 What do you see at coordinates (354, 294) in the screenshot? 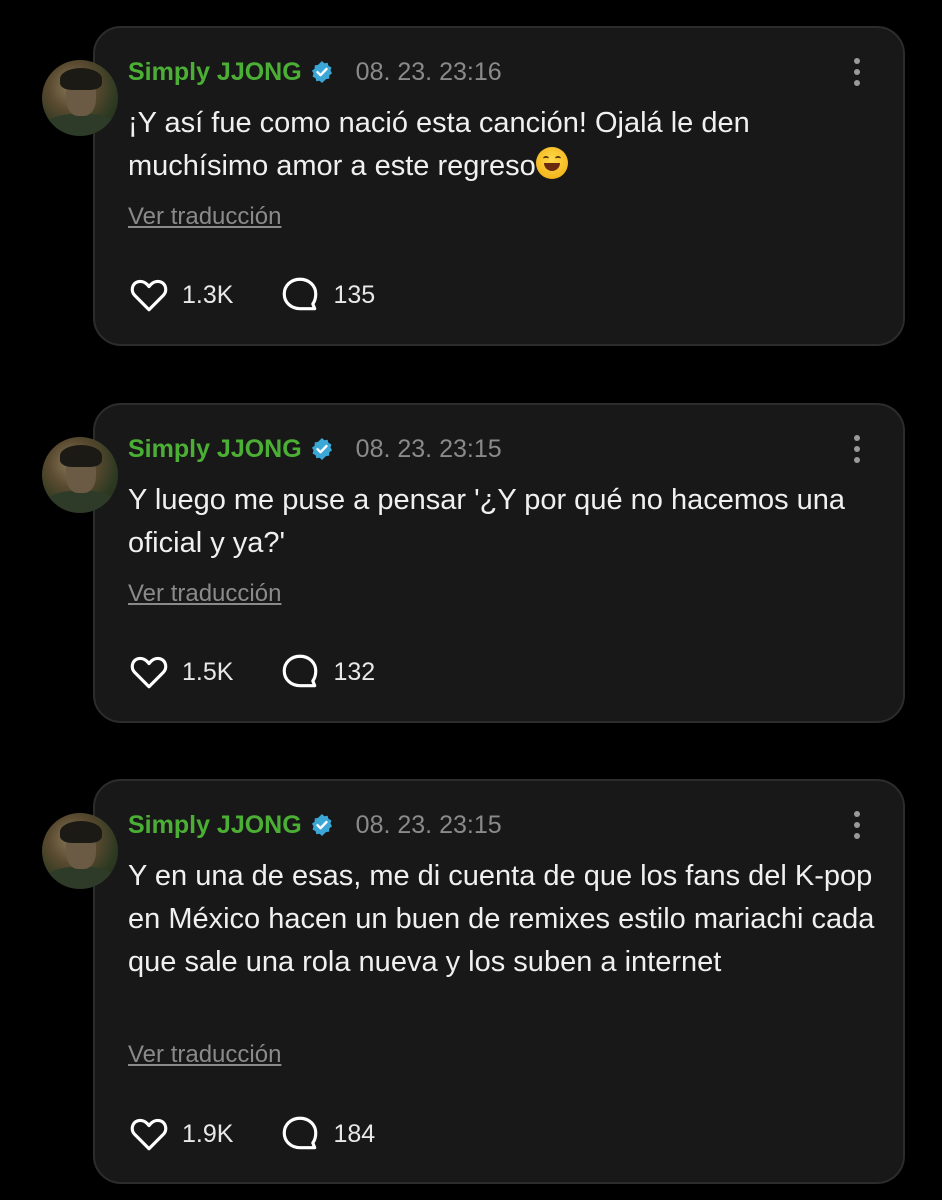
I see `comment-count: 135` at bounding box center [354, 294].